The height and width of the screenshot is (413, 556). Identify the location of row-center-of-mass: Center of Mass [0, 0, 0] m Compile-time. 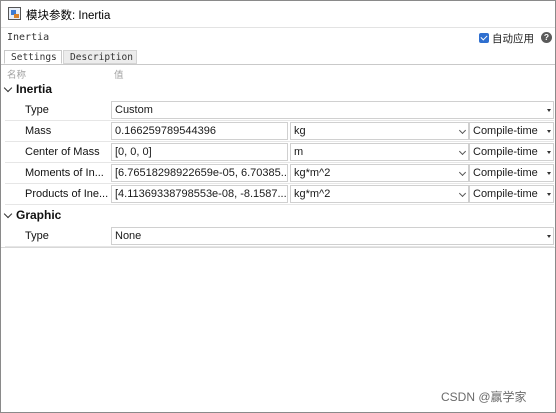
(279, 152).